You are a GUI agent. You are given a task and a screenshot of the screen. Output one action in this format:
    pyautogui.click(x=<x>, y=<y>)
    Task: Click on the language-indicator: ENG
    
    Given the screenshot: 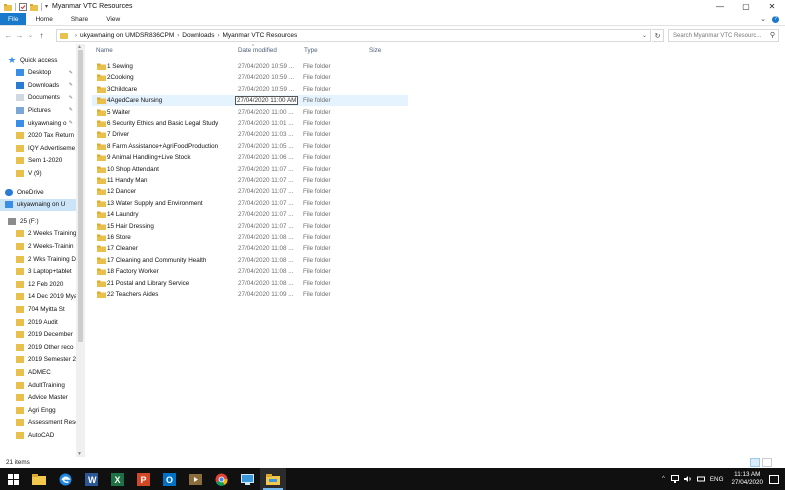 What is the action you would take?
    pyautogui.click(x=717, y=479)
    